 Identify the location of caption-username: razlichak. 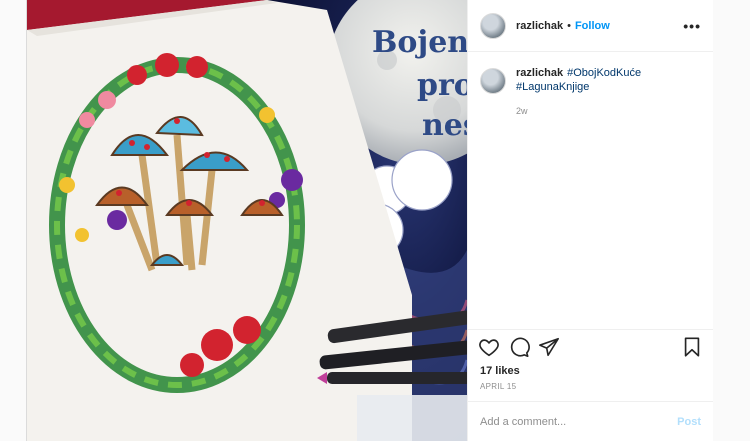
(539, 73).